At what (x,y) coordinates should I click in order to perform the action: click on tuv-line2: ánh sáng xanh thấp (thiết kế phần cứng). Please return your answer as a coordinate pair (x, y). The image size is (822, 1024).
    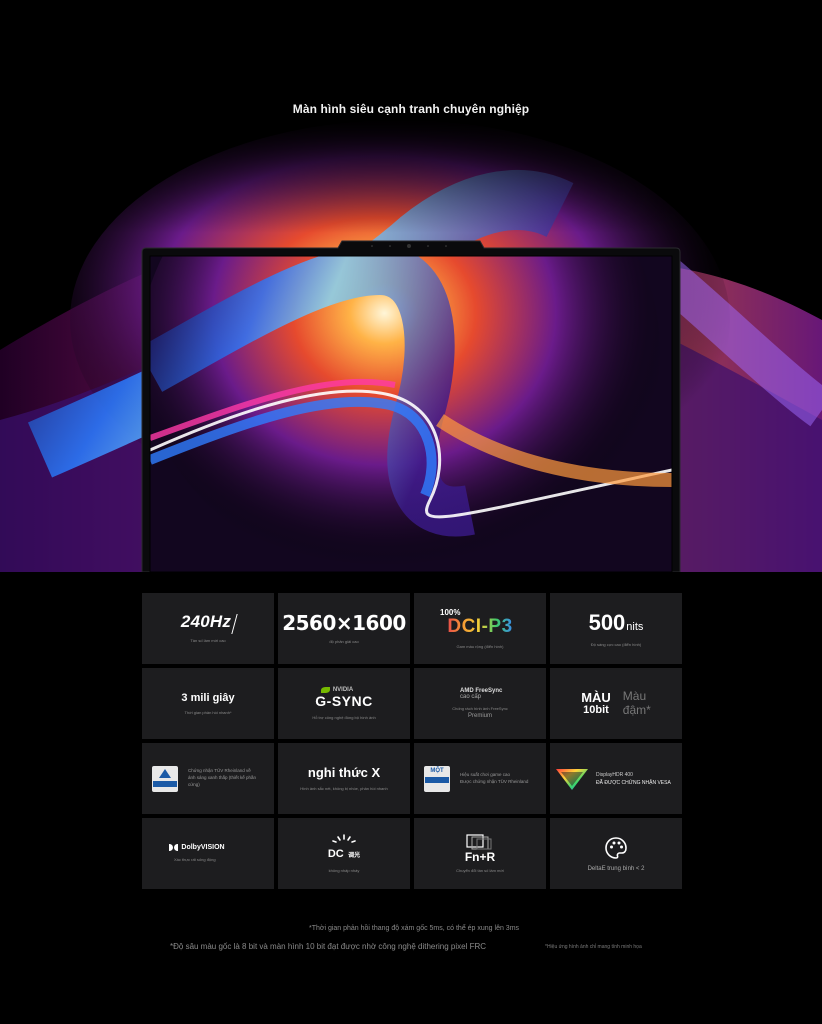
    Looking at the image, I should click on (222, 781).